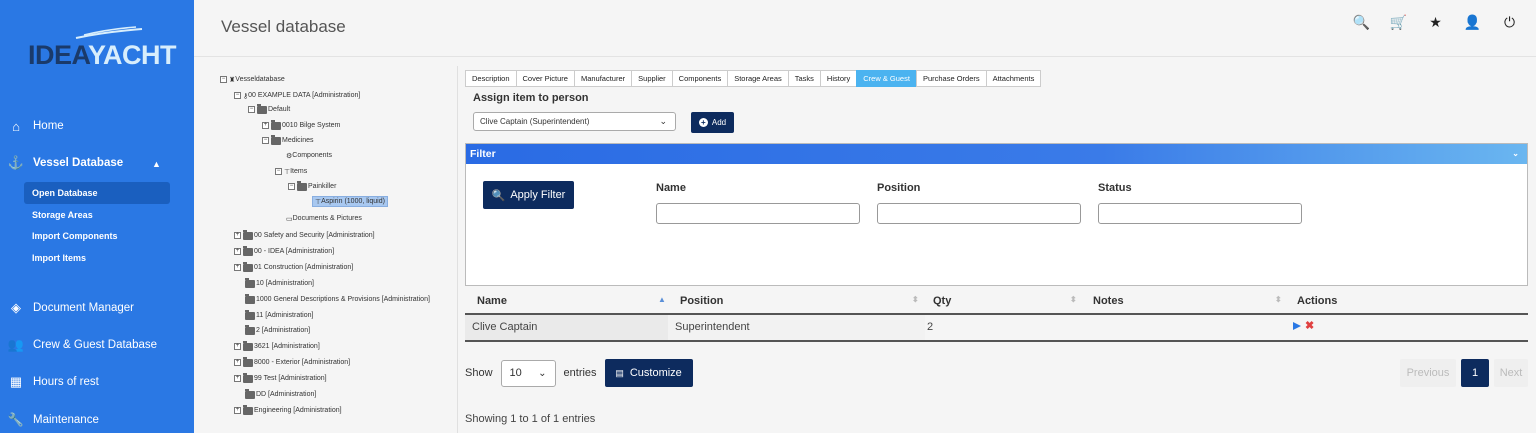 Image resolution: width=1536 pixels, height=433 pixels. I want to click on nav-document-manager: ◈ Document Manager, so click(71, 308).